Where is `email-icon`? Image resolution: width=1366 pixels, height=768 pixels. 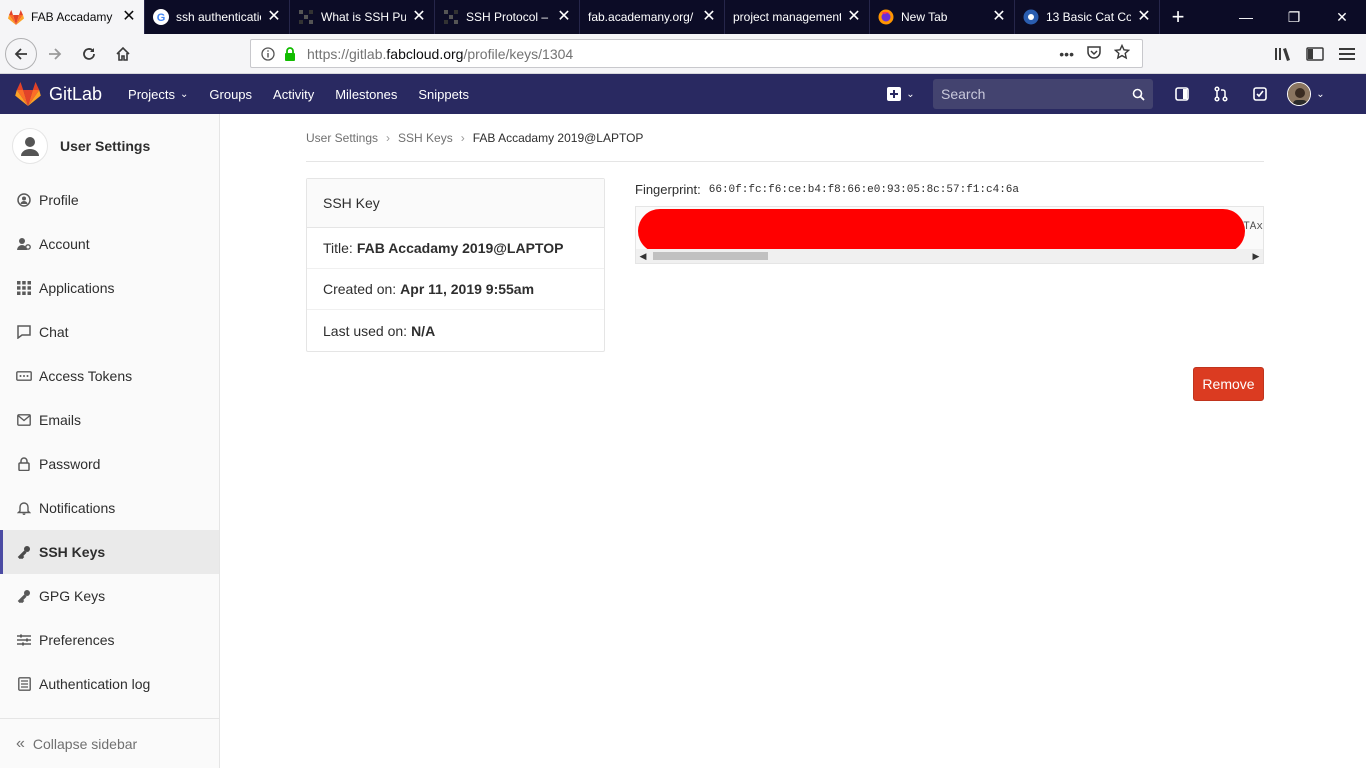
email-icon is located at coordinates (24, 420).